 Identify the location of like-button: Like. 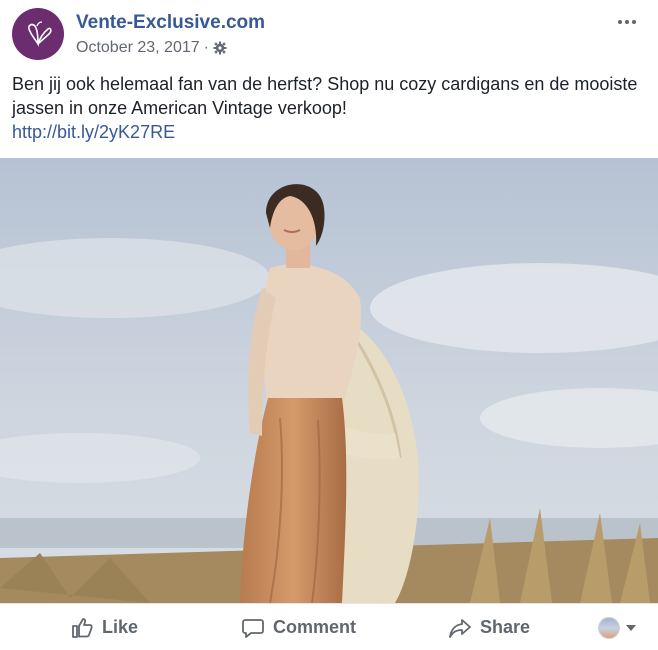
(104, 627).